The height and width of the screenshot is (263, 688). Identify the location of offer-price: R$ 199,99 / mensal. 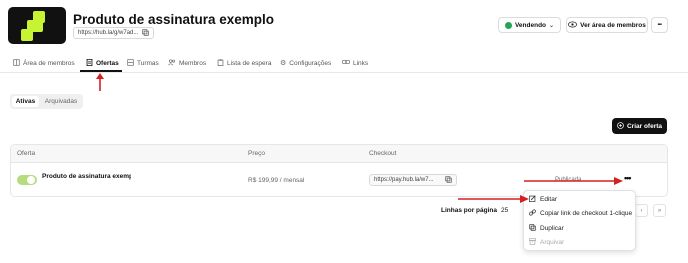
(276, 180).